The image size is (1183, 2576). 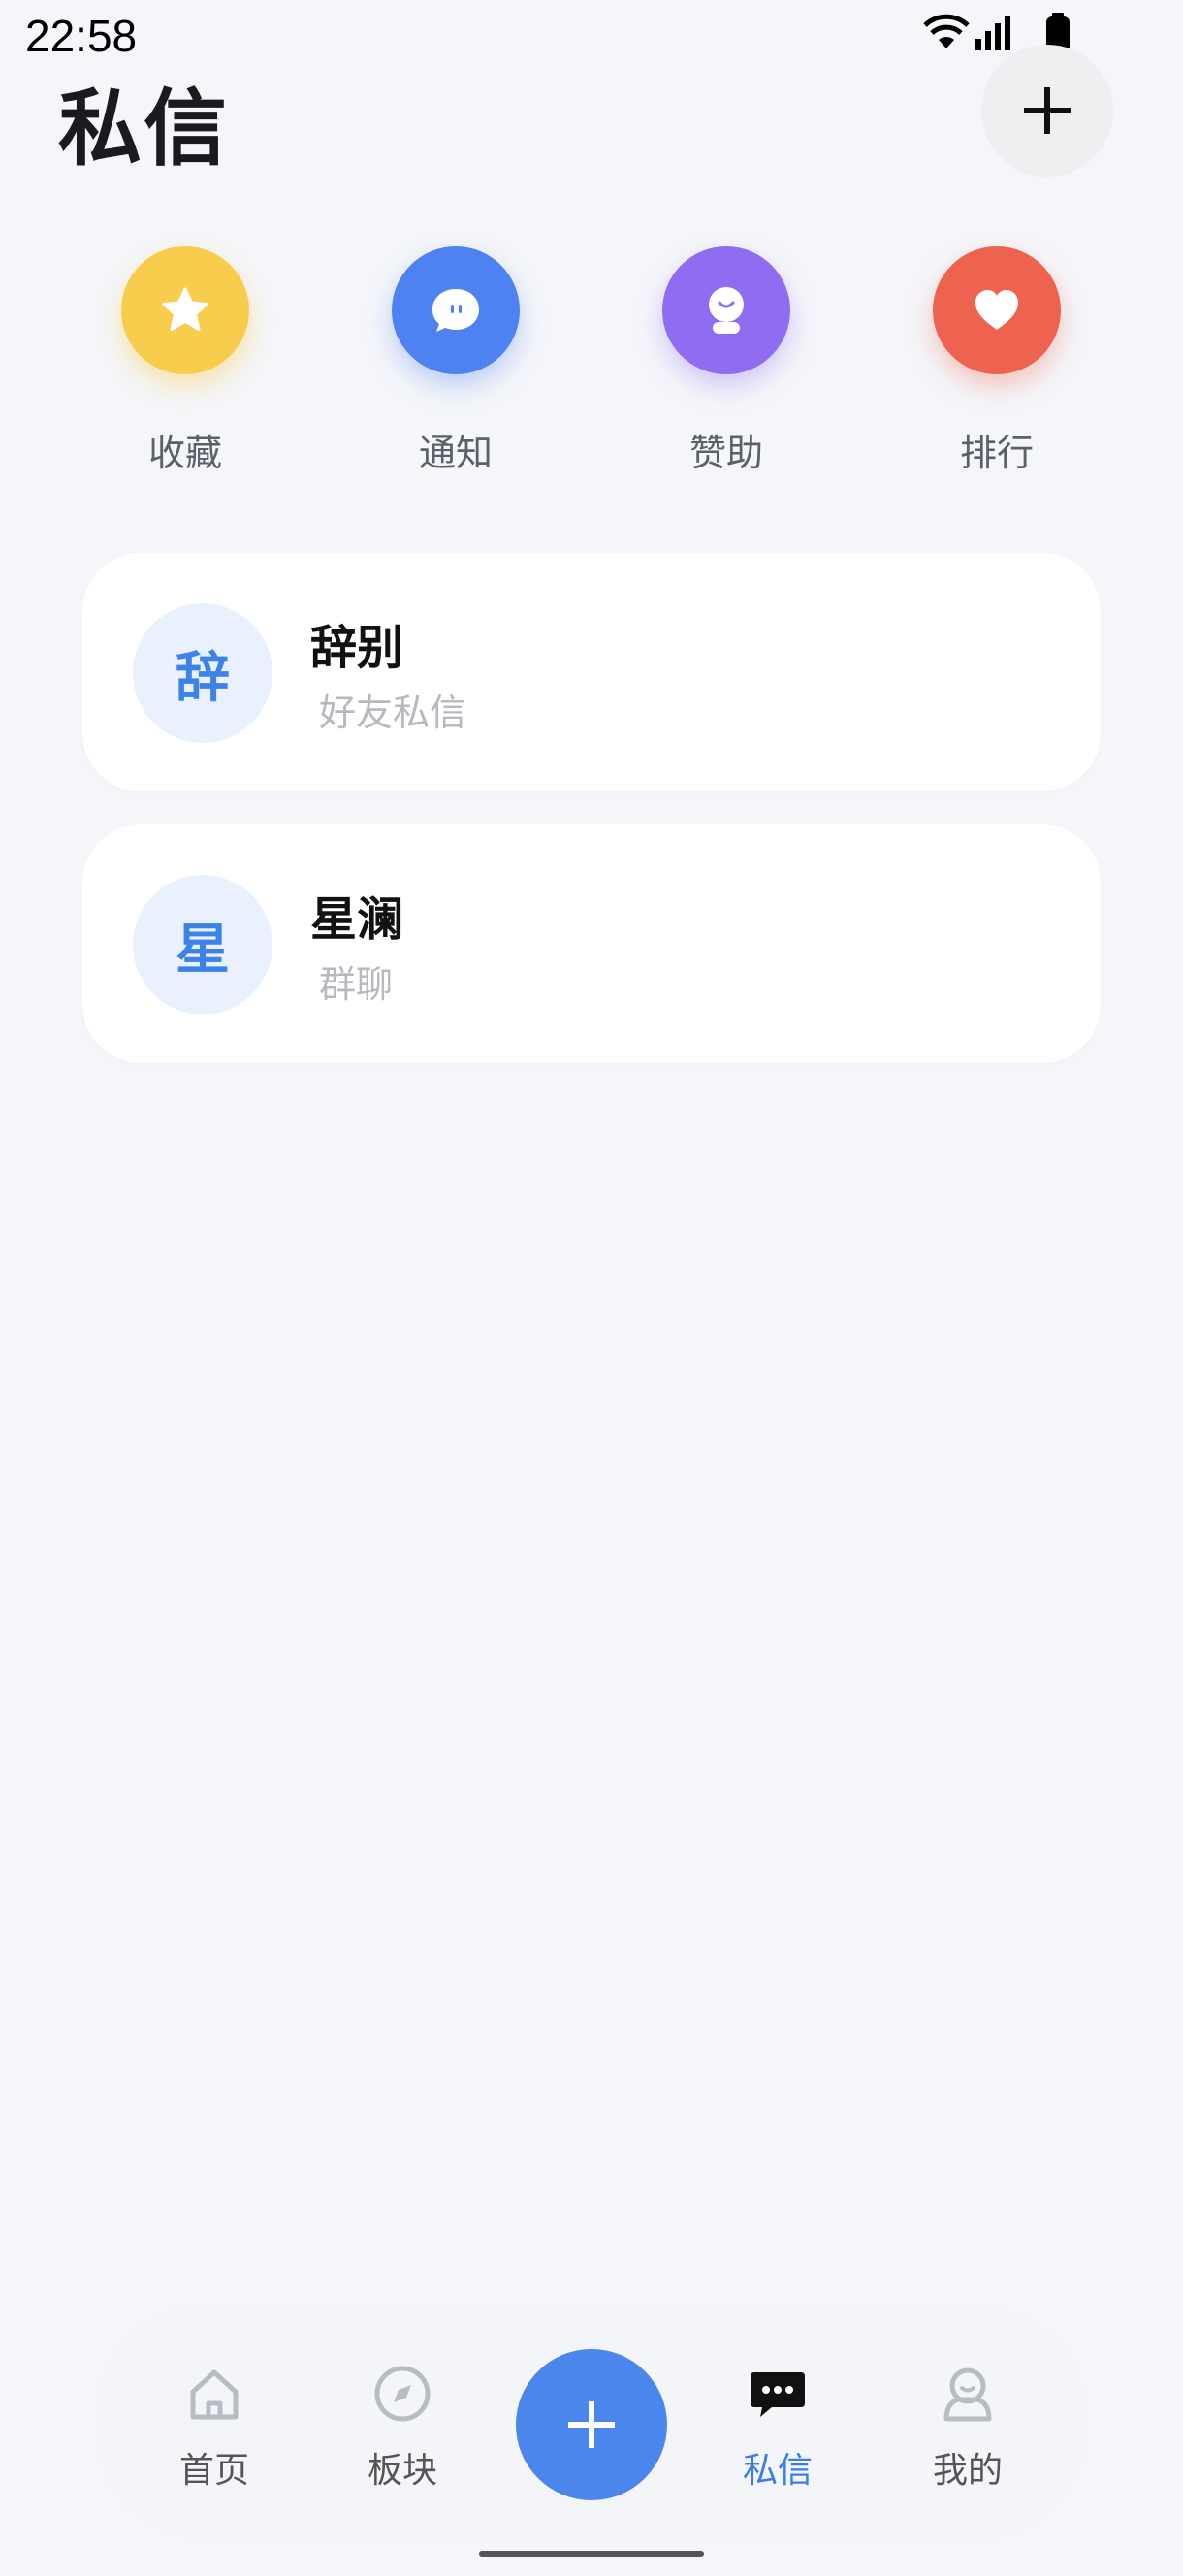 I want to click on conversation-name: 星澜, so click(x=357, y=919).